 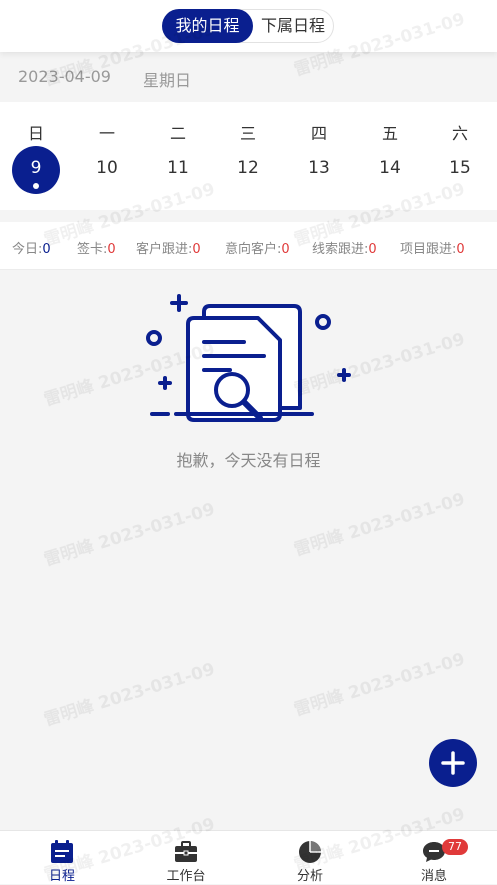 I want to click on current-weekday: 星期日, so click(x=167, y=80).